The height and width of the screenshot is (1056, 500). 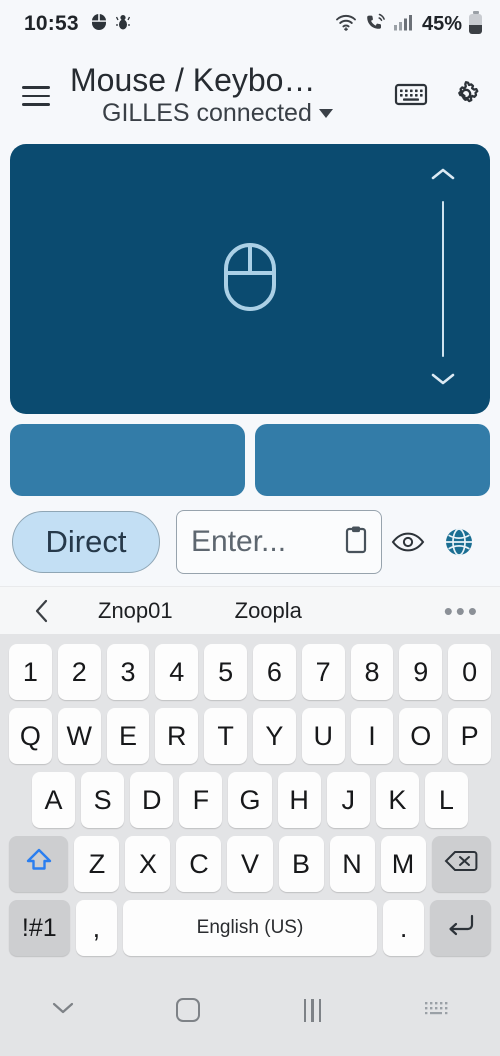 I want to click on key-k: K, so click(x=397, y=800).